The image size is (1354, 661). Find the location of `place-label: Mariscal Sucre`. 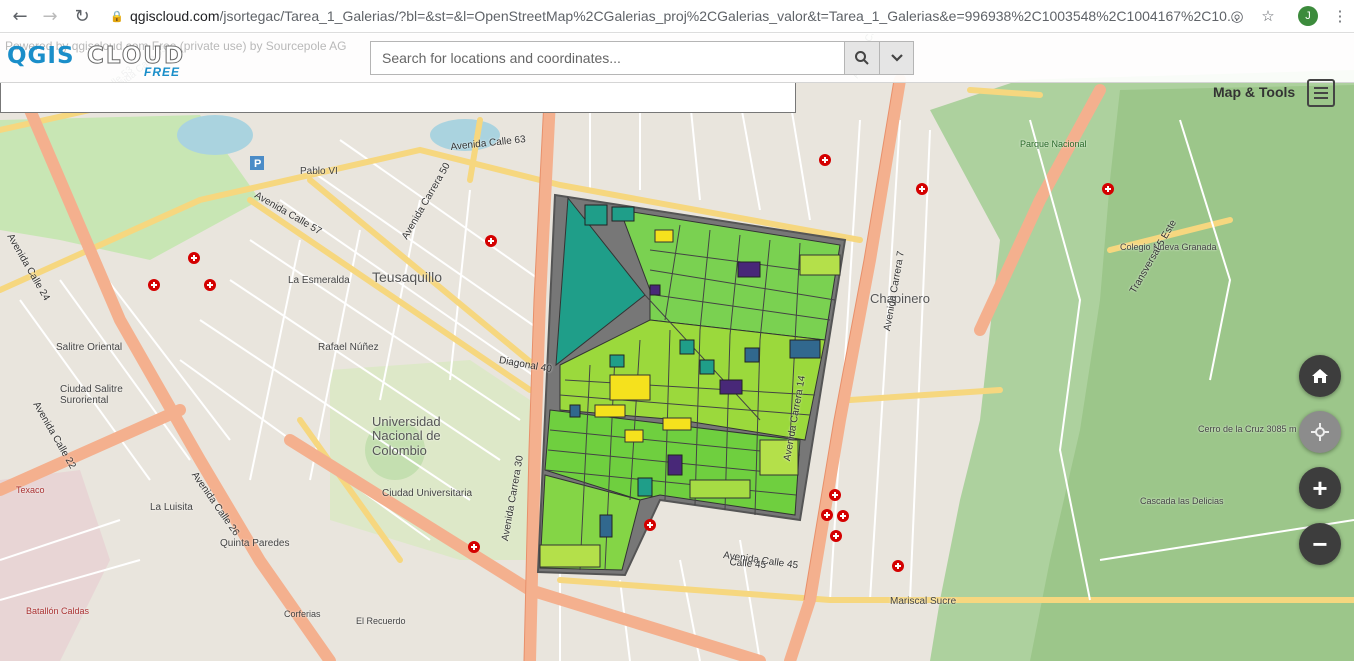

place-label: Mariscal Sucre is located at coordinates (923, 601).